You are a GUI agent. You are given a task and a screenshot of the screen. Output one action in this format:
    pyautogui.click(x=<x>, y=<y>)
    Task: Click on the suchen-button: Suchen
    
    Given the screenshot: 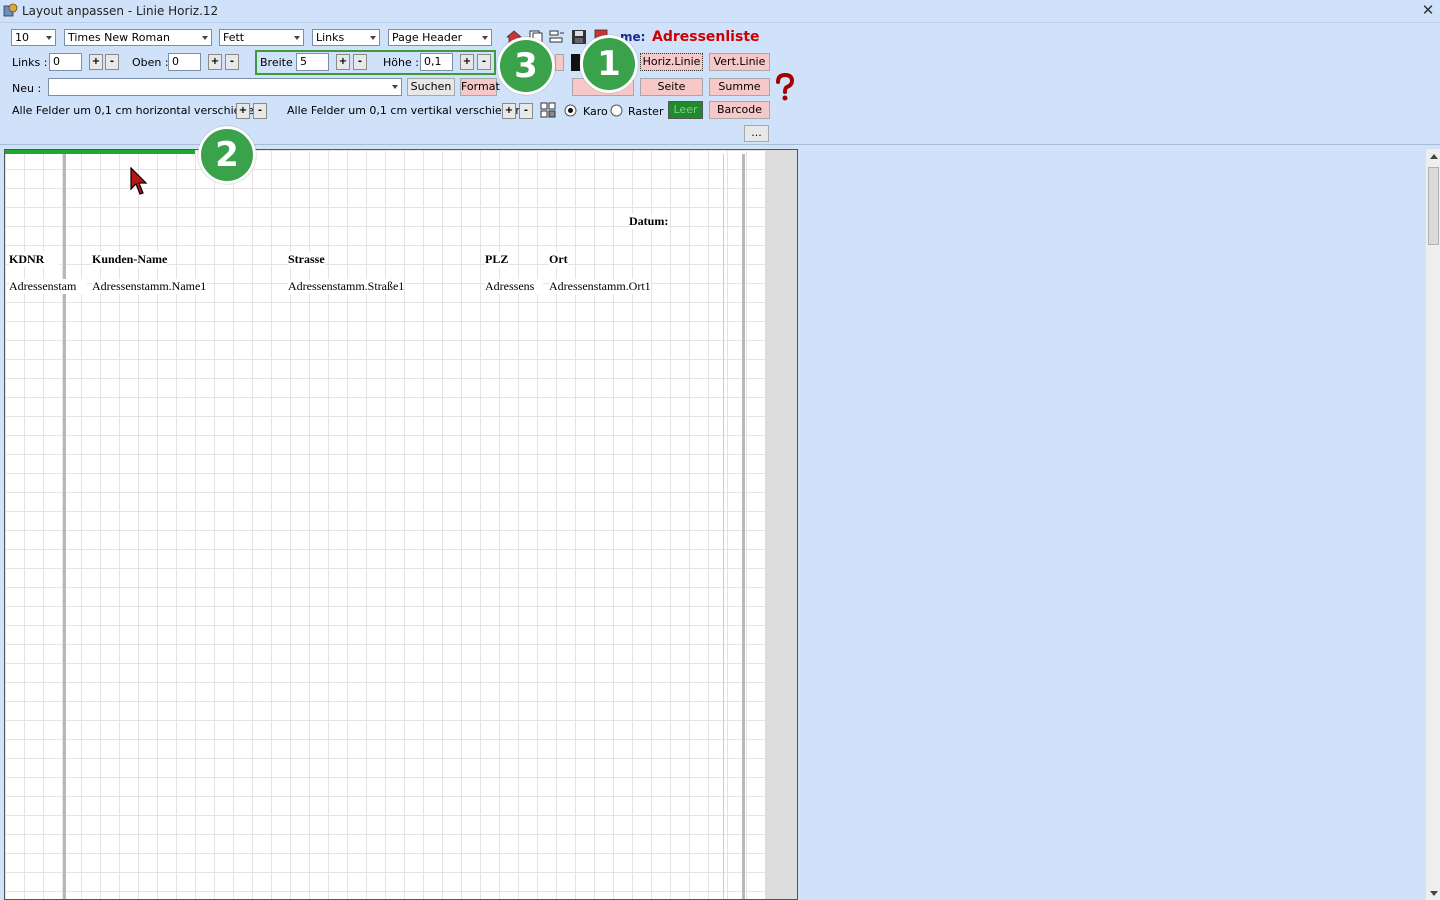 What is the action you would take?
    pyautogui.click(x=431, y=87)
    